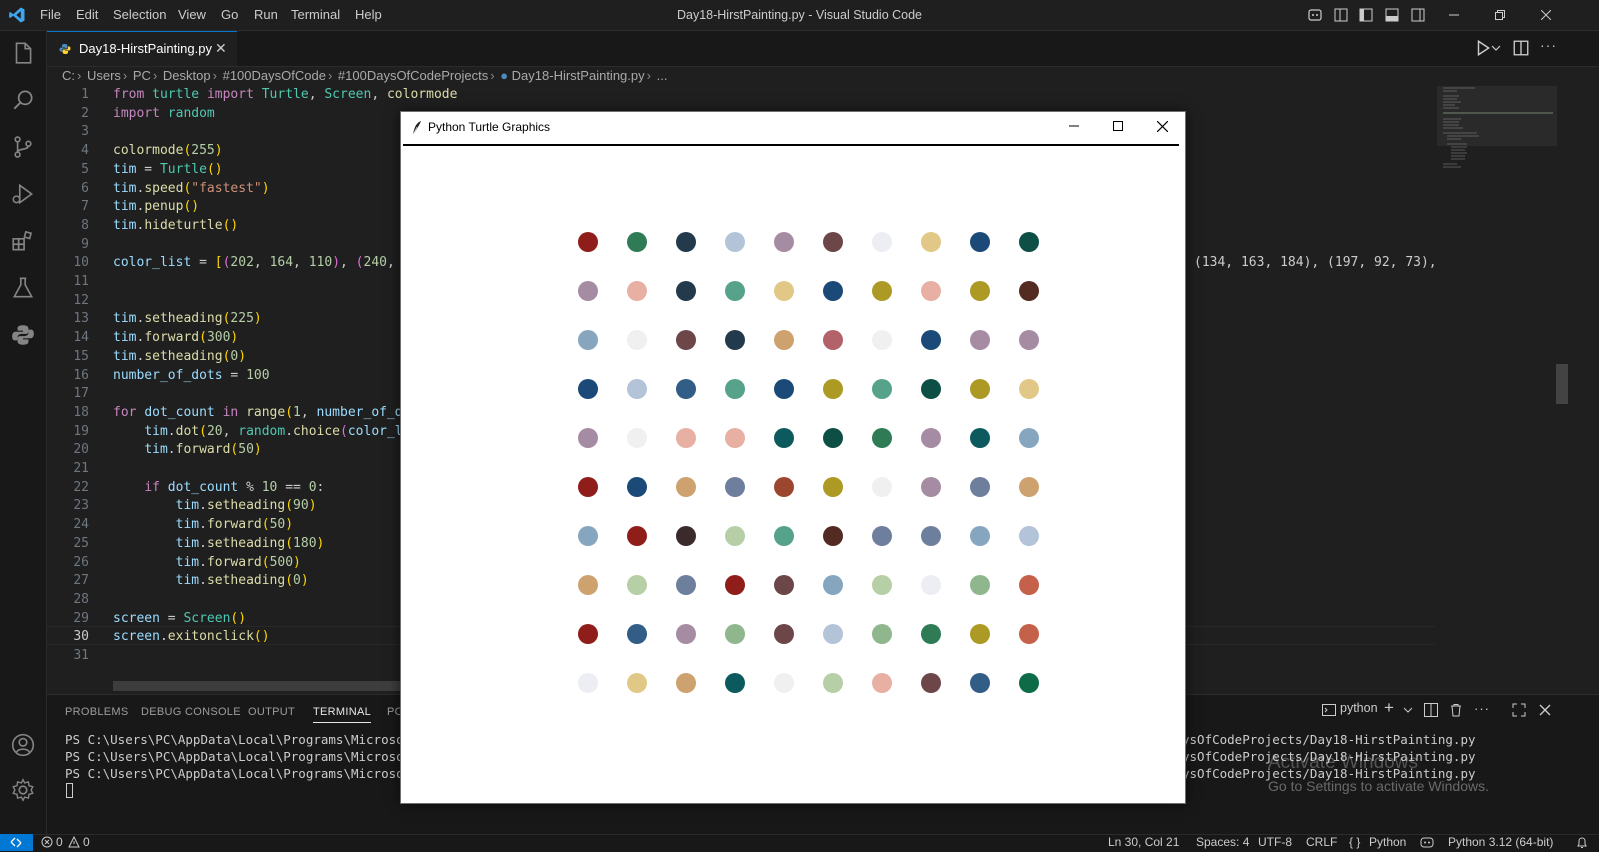  What do you see at coordinates (1355, 842) in the screenshot?
I see `language-braces-icon: { }` at bounding box center [1355, 842].